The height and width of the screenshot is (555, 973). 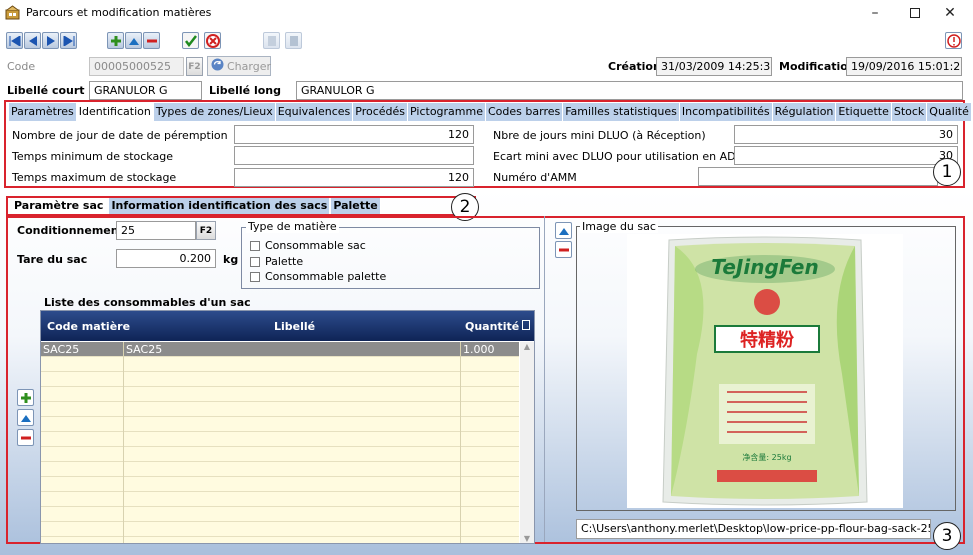 I want to click on col-quantite: Quantité, so click(x=492, y=326).